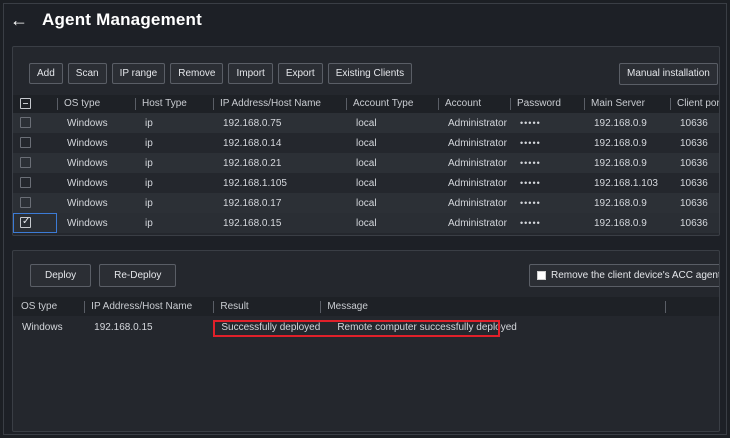 Image resolution: width=730 pixels, height=438 pixels. I want to click on column-header: Password, so click(535, 104).